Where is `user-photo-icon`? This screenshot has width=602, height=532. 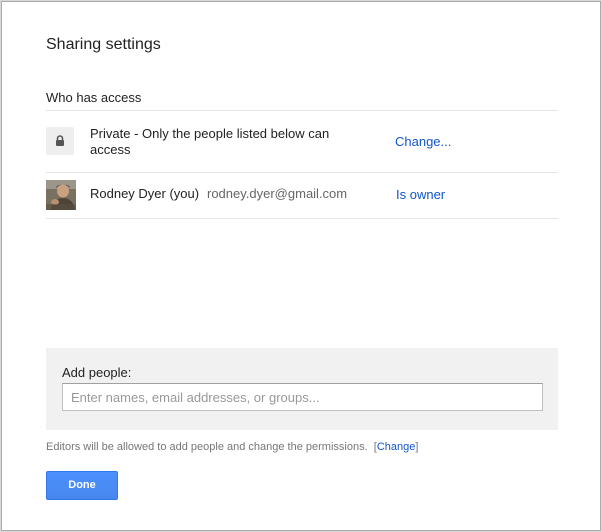 user-photo-icon is located at coordinates (61, 195).